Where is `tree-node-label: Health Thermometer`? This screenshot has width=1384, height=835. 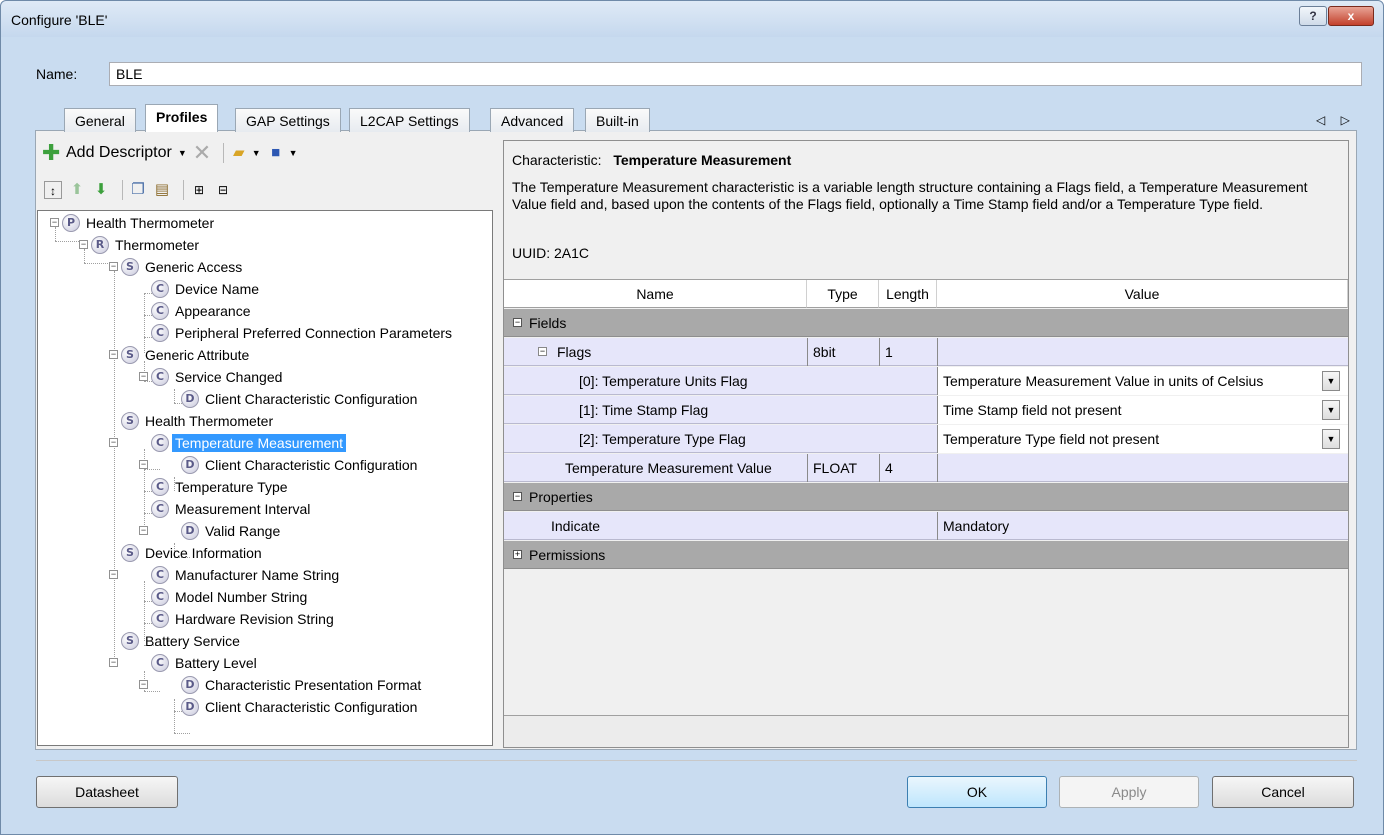
tree-node-label: Health Thermometer is located at coordinates (150, 223).